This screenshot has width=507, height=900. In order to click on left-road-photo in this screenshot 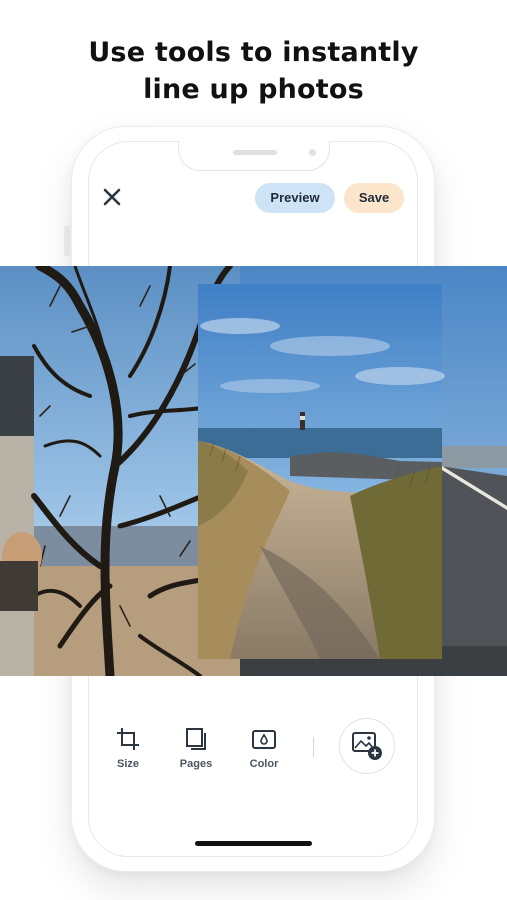, I will do `click(17, 471)`.